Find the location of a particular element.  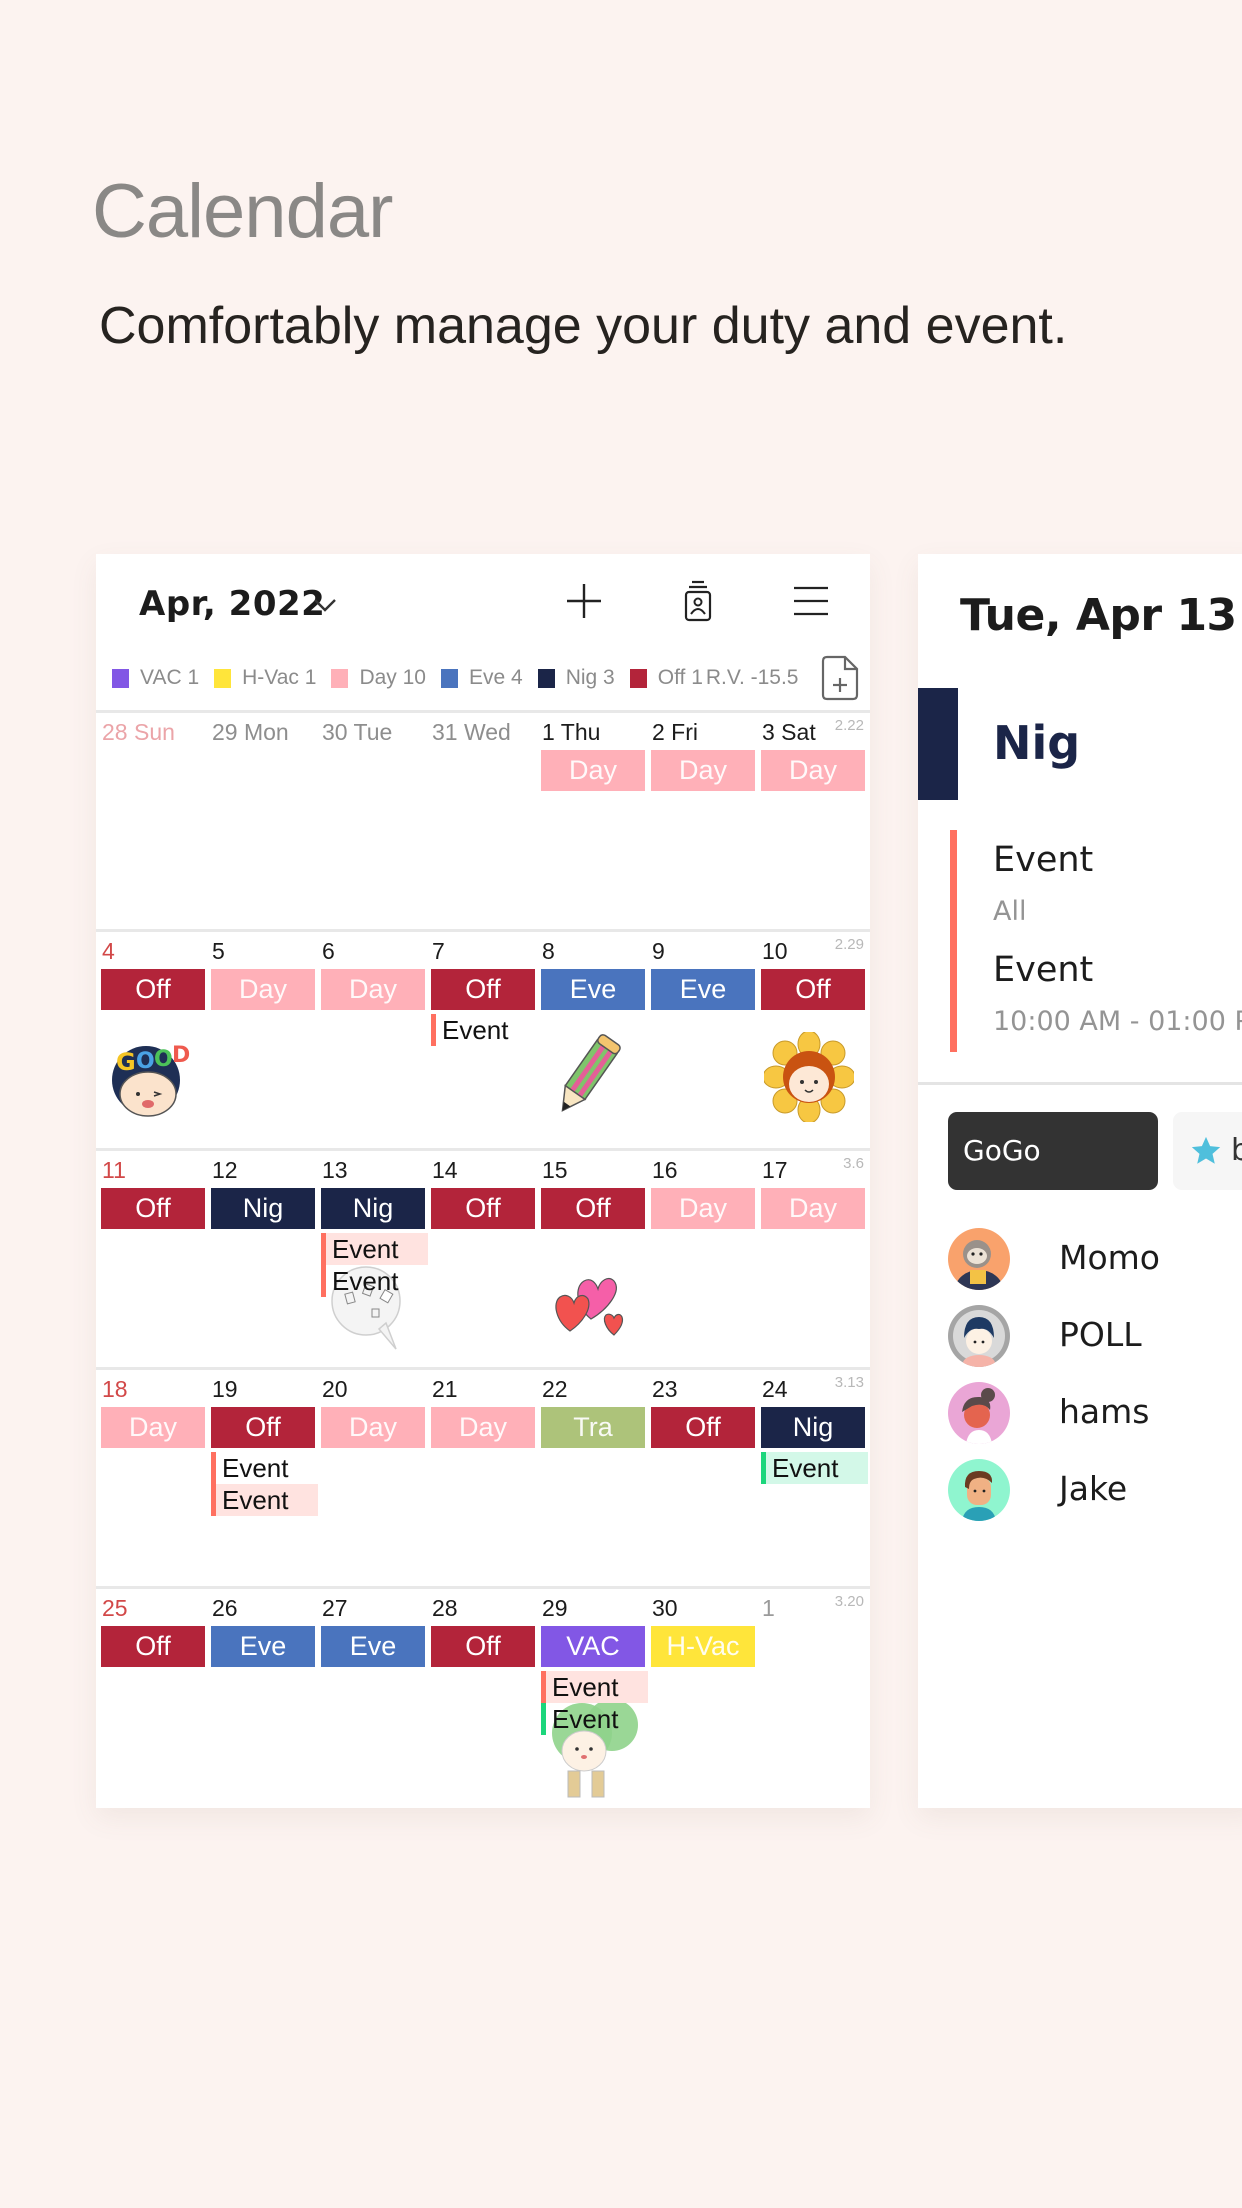

group-chip-favorite: b is located at coordinates (1207, 1151).